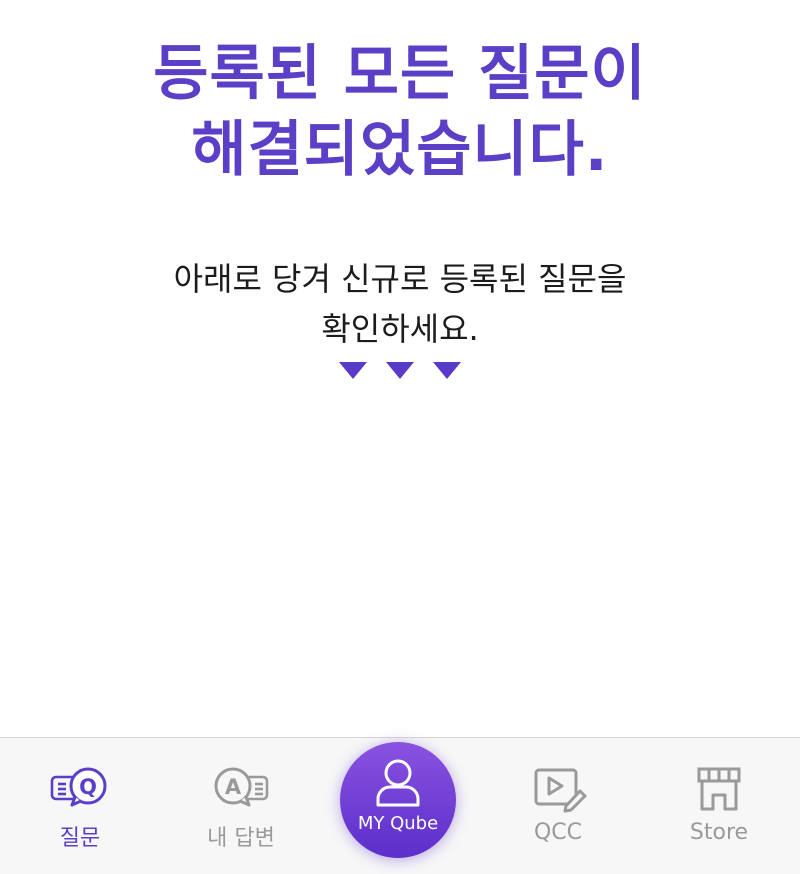 The height and width of the screenshot is (874, 800). Describe the element at coordinates (560, 790) in the screenshot. I see `video-edit-icon` at that location.